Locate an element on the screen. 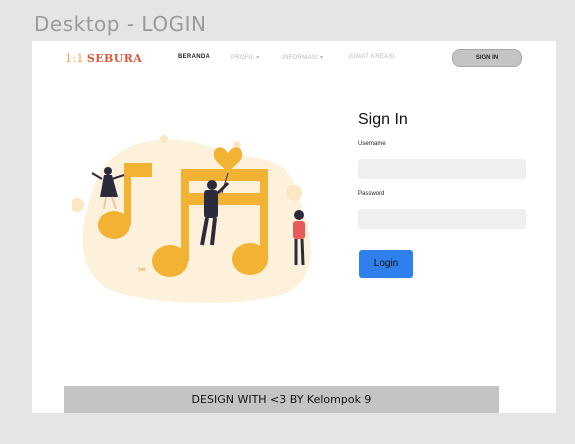 This screenshot has height=444, width=575. nav-link-informasi: INFORMASI ▾ is located at coordinates (302, 57).